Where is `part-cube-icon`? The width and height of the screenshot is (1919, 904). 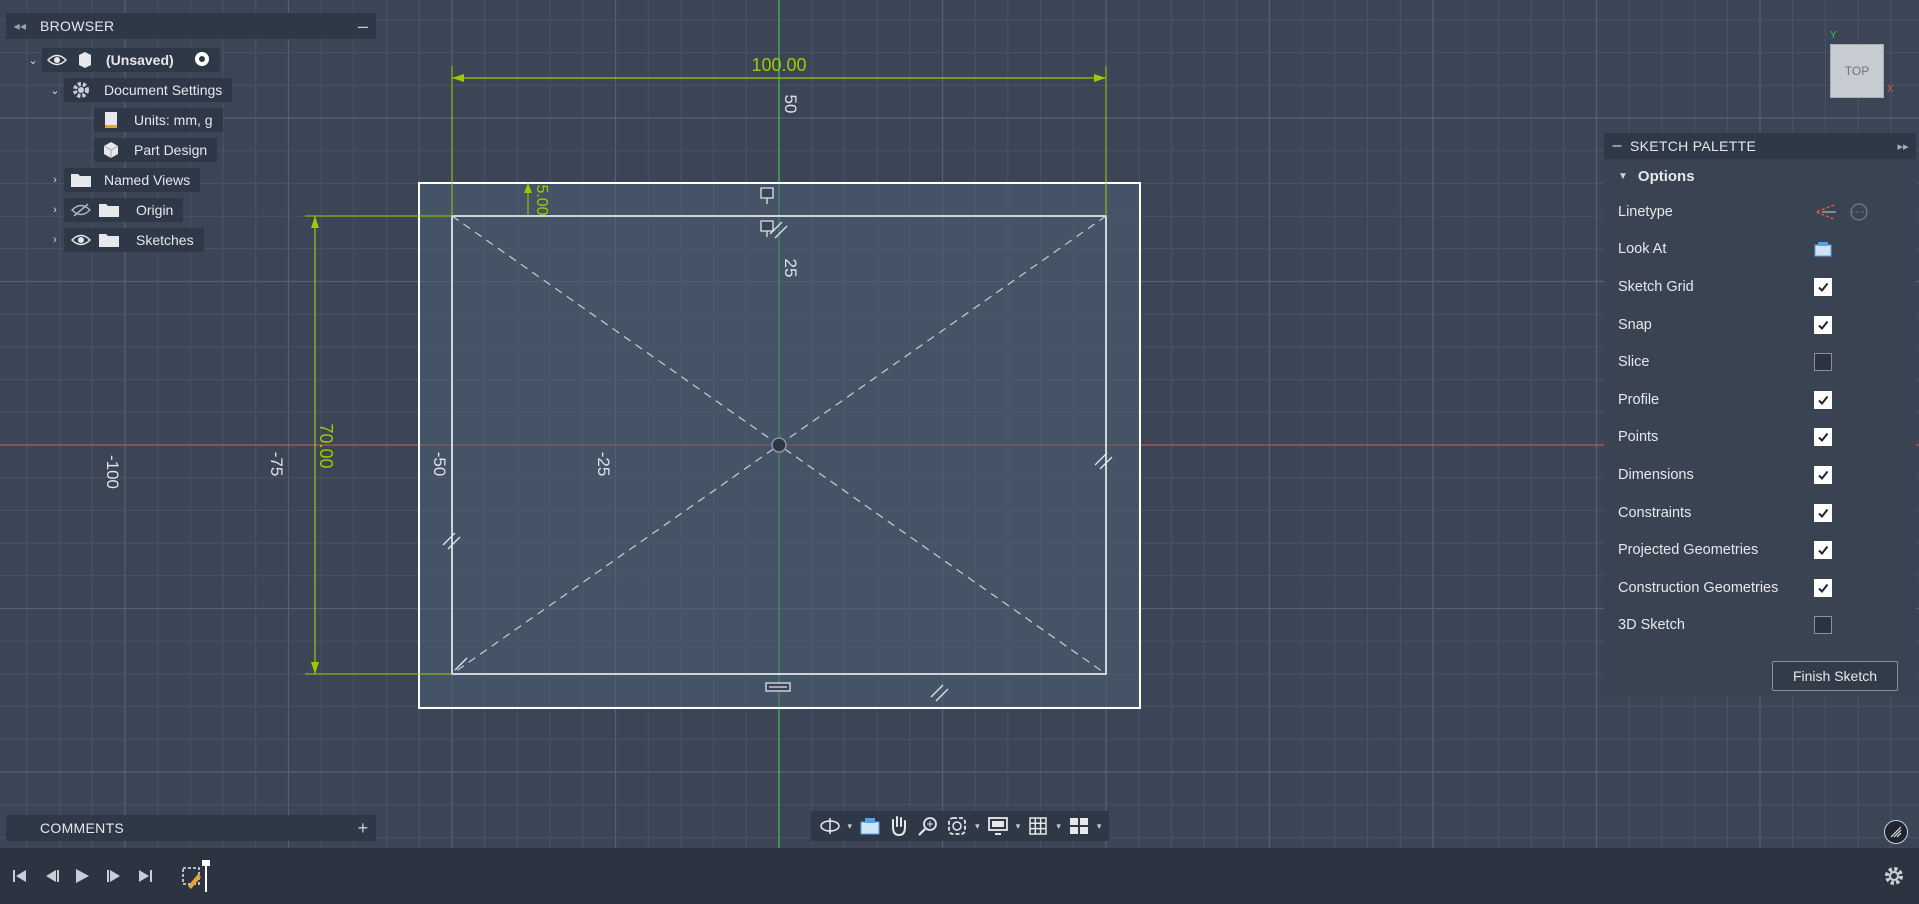
part-cube-icon is located at coordinates (111, 150).